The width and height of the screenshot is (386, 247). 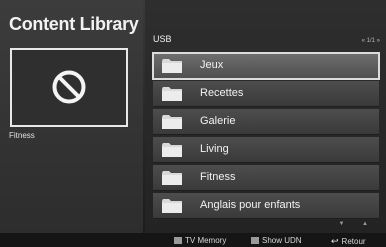 What do you see at coordinates (222, 93) in the screenshot?
I see `folder-label: Recettes` at bounding box center [222, 93].